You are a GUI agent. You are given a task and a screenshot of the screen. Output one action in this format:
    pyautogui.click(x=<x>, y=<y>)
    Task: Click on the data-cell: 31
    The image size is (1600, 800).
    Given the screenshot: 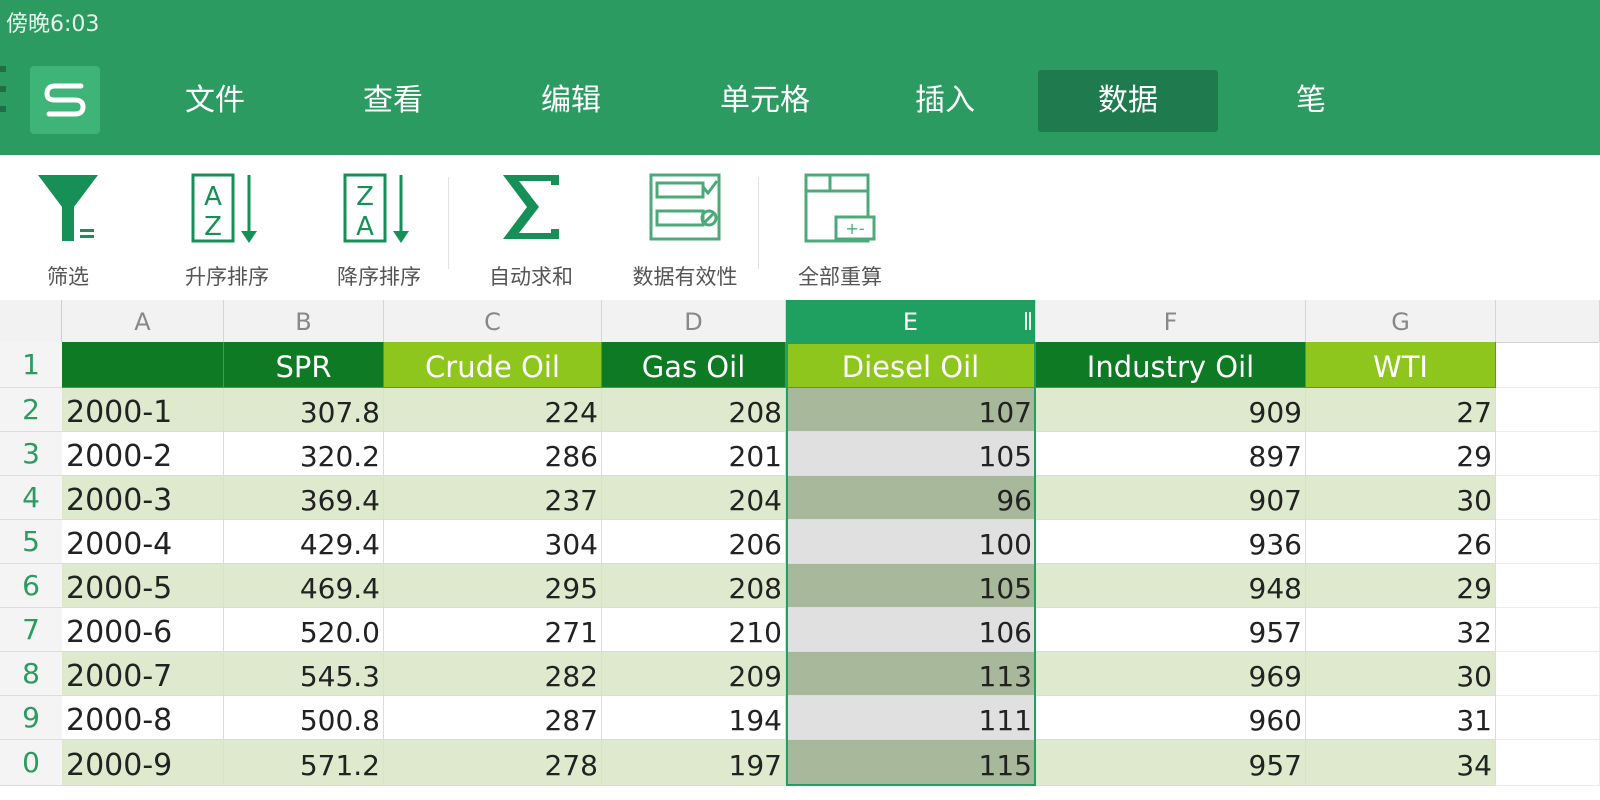 What is the action you would take?
    pyautogui.click(x=1401, y=718)
    